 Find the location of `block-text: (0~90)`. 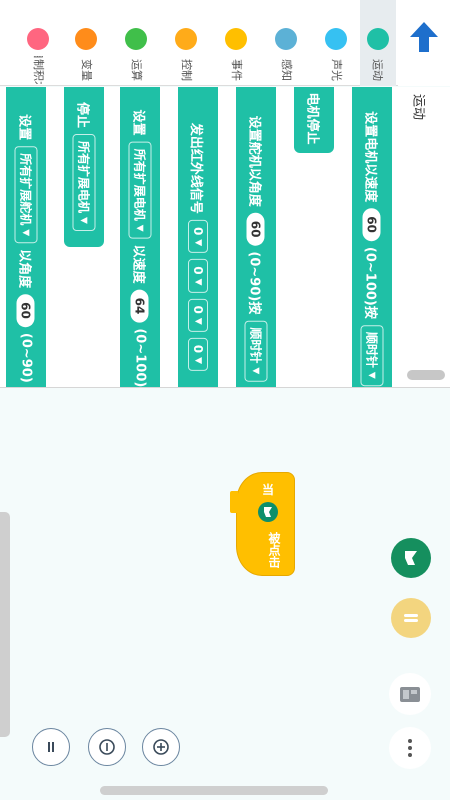

block-text: (0~90) is located at coordinates (26, 357).